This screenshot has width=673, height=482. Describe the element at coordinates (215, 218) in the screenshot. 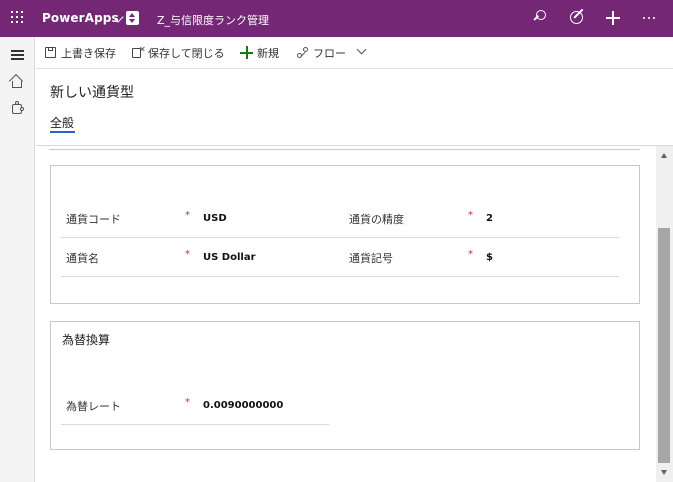

I see `field-value: USD` at that location.